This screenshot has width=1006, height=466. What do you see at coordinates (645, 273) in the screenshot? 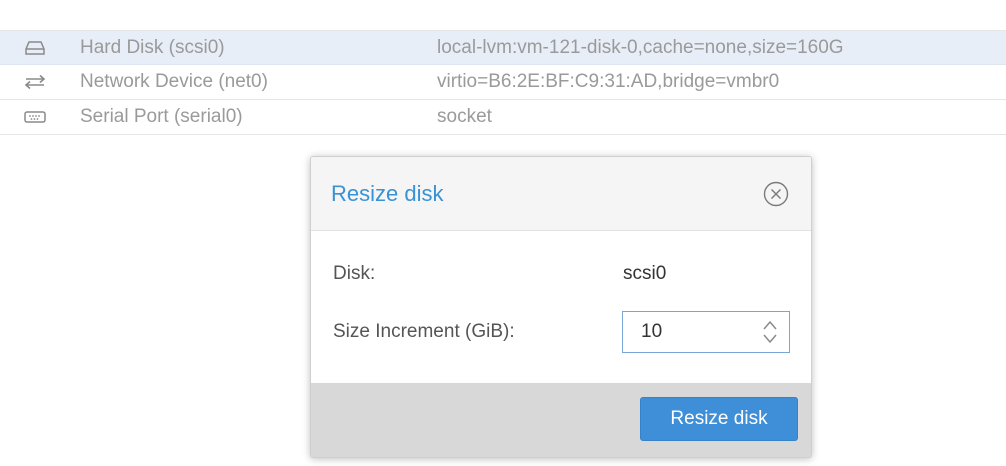
I see `disk-value: scsi0` at bounding box center [645, 273].